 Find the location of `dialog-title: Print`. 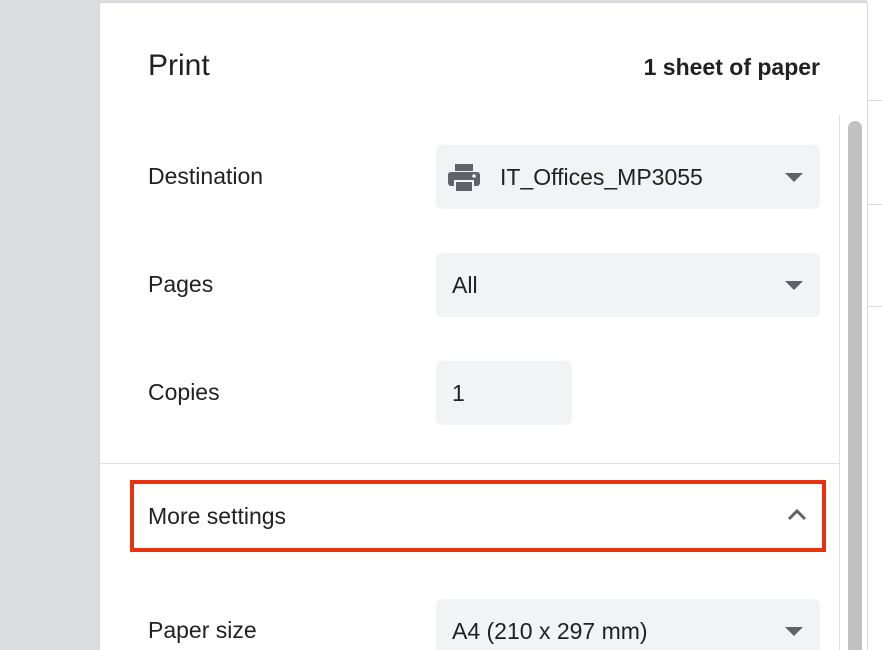

dialog-title: Print is located at coordinates (179, 65).